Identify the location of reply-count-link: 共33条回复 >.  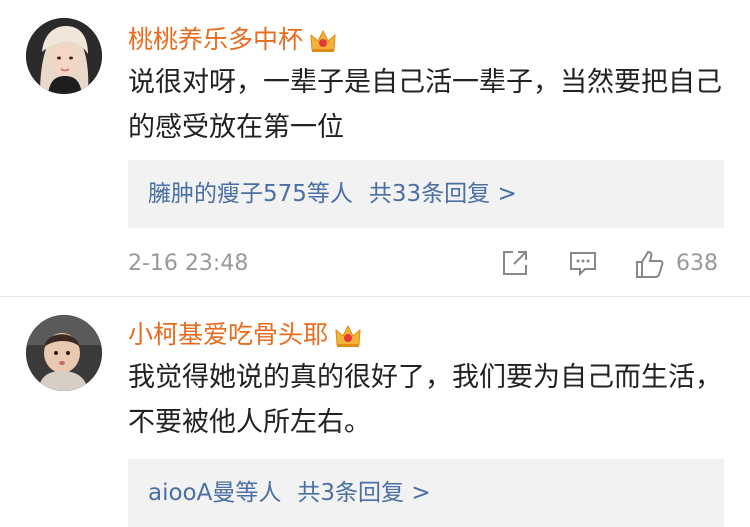
(443, 194).